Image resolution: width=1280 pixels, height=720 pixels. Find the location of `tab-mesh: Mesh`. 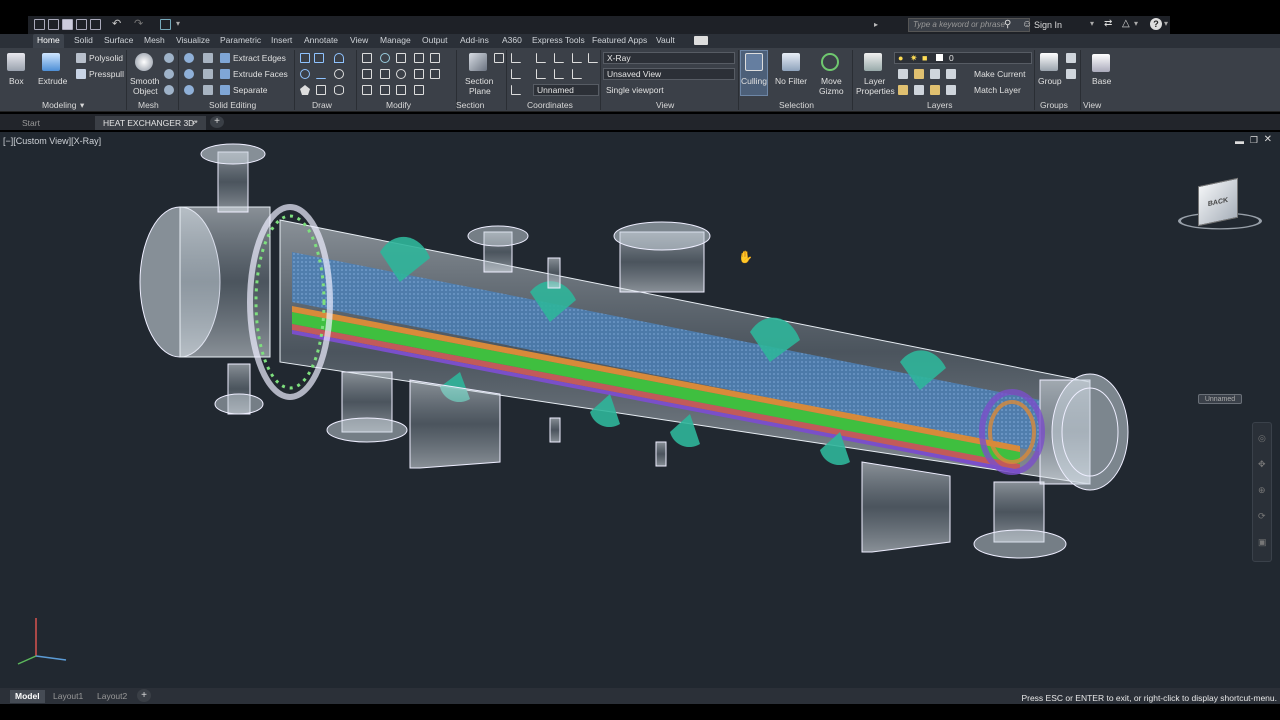

tab-mesh: Mesh is located at coordinates (154, 41).